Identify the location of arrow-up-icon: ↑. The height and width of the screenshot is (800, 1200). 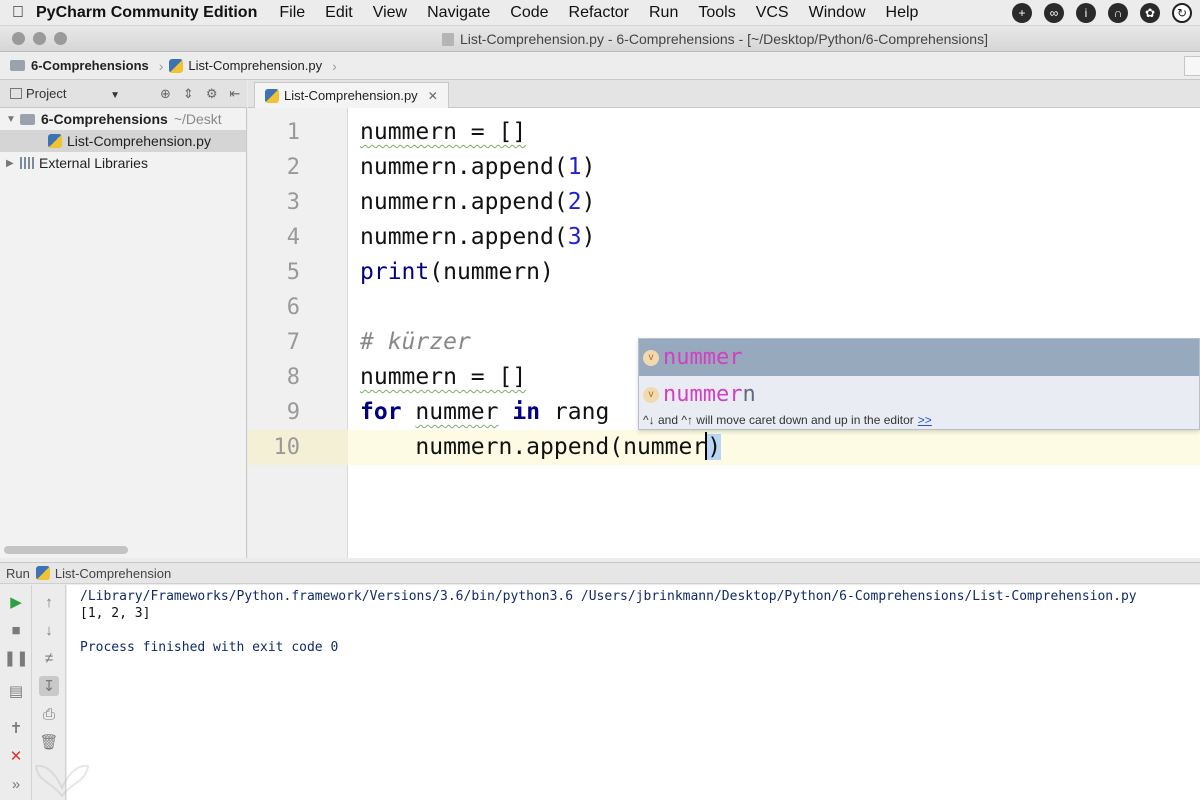
(49, 602).